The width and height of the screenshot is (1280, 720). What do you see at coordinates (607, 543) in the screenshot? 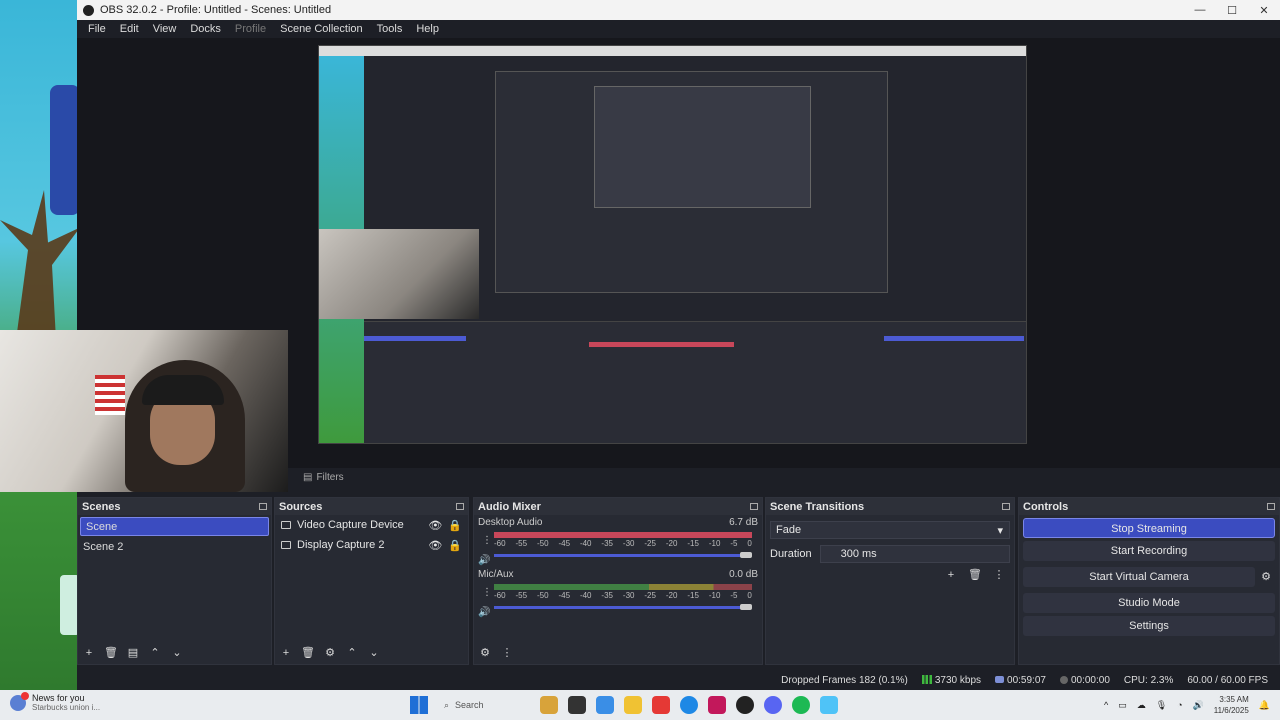
I see `scale-tick: -35` at bounding box center [607, 543].